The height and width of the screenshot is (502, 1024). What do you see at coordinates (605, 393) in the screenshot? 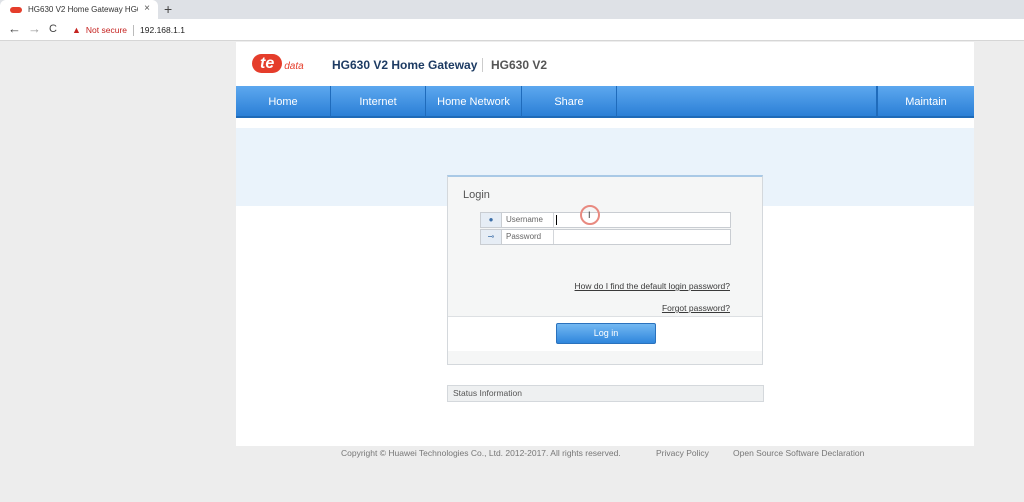
I see `status-information-bar: Status Information` at bounding box center [605, 393].